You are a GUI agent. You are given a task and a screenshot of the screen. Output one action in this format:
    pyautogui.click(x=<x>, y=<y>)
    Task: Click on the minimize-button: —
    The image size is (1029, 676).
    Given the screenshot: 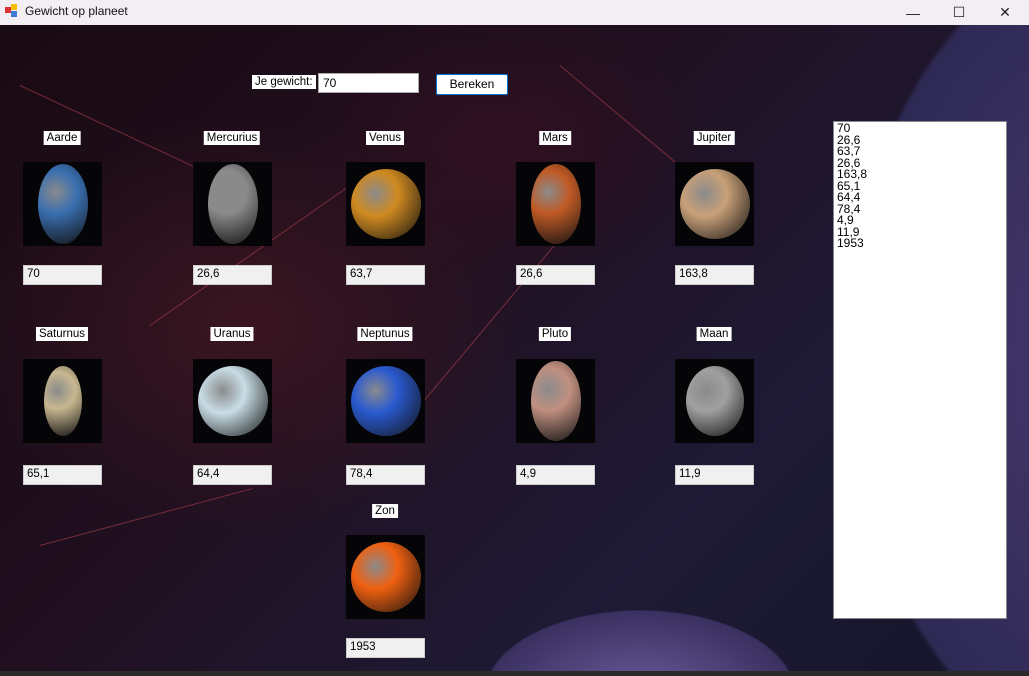 What is the action you would take?
    pyautogui.click(x=913, y=12)
    